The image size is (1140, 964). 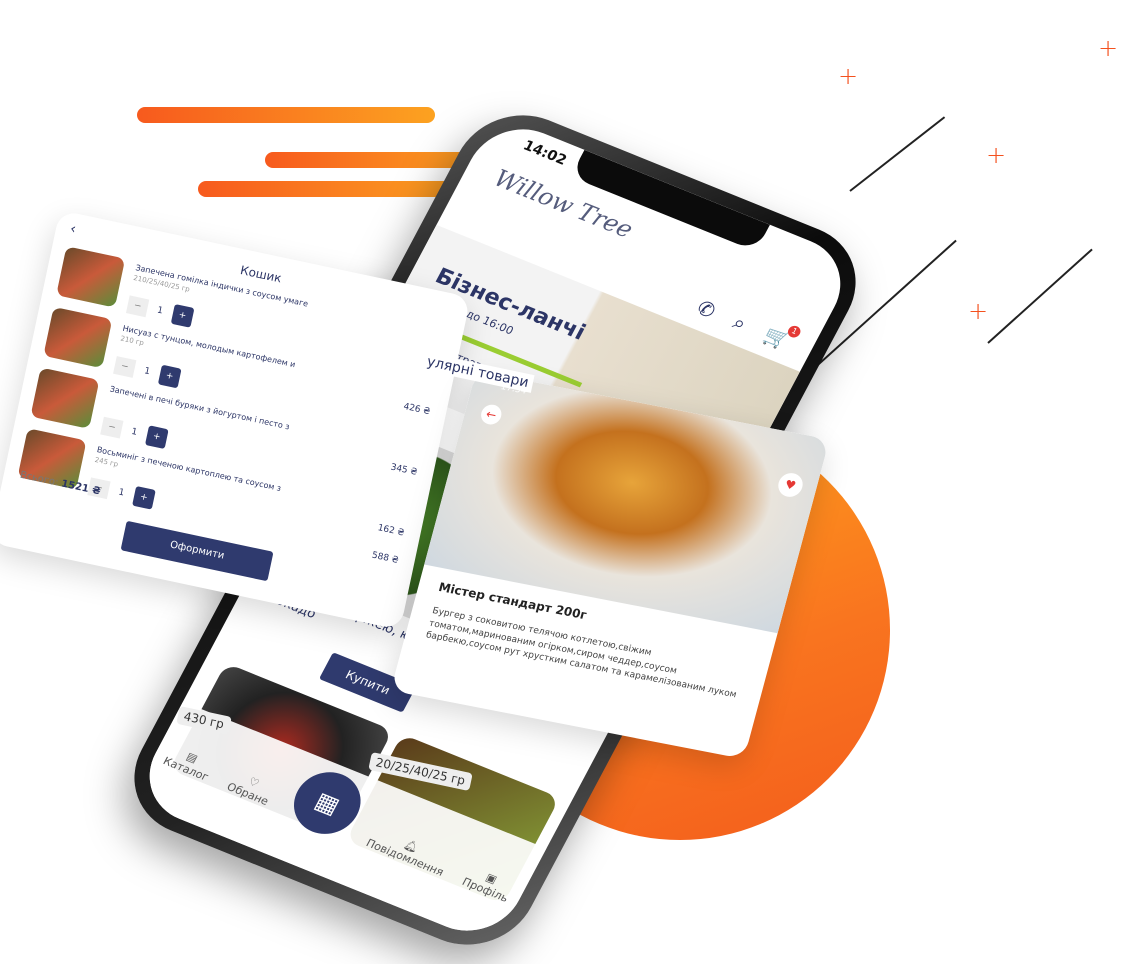 What do you see at coordinates (404, 470) in the screenshot?
I see `item-price: 345 ₴` at bounding box center [404, 470].